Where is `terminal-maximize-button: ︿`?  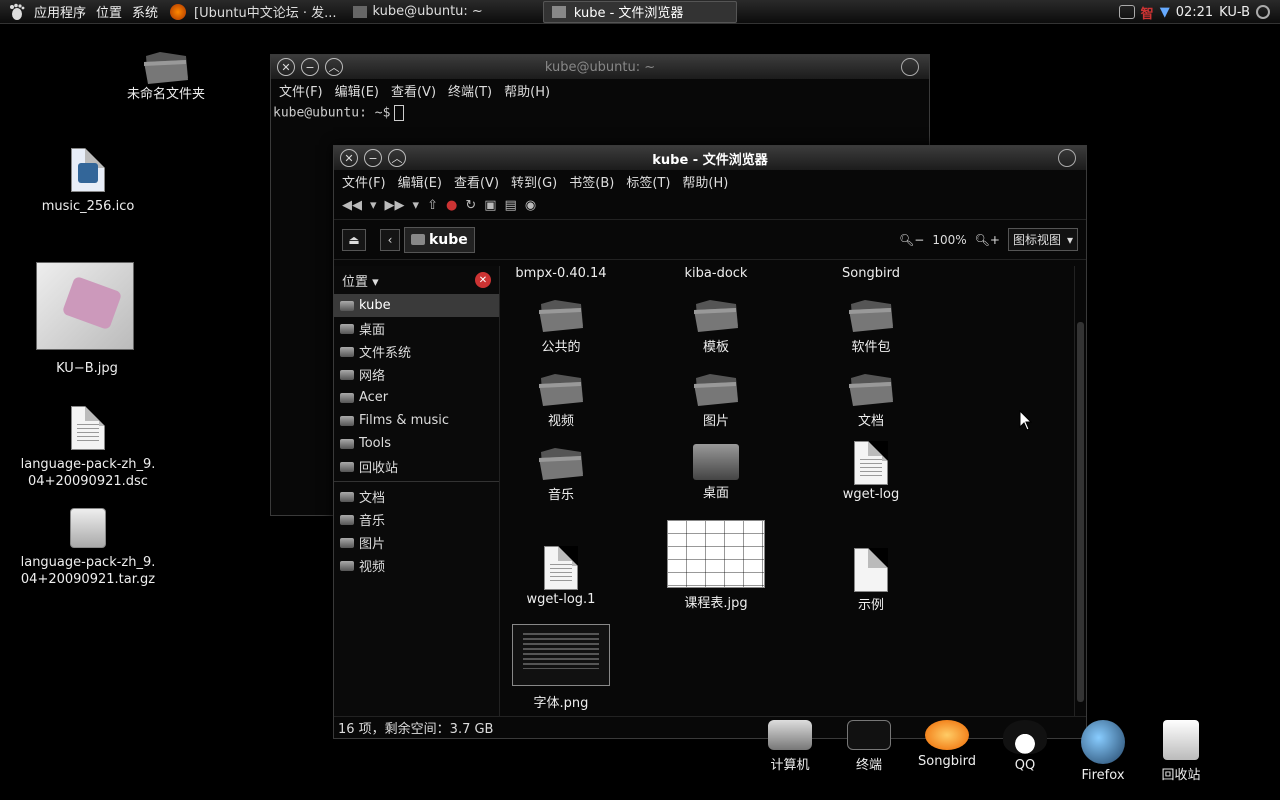
terminal-maximize-button: ︿ is located at coordinates (334, 67).